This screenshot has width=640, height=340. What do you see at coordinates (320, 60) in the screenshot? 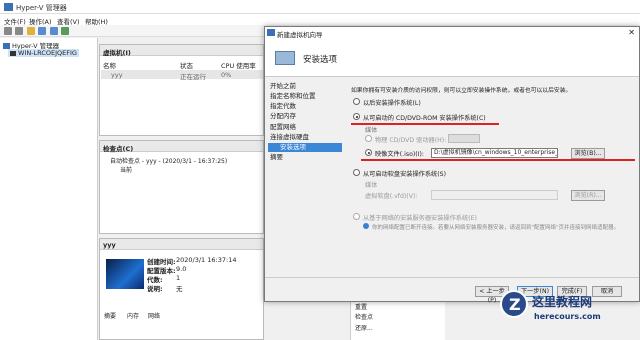
I see `wizard-heading: 安装选项` at bounding box center [320, 60].